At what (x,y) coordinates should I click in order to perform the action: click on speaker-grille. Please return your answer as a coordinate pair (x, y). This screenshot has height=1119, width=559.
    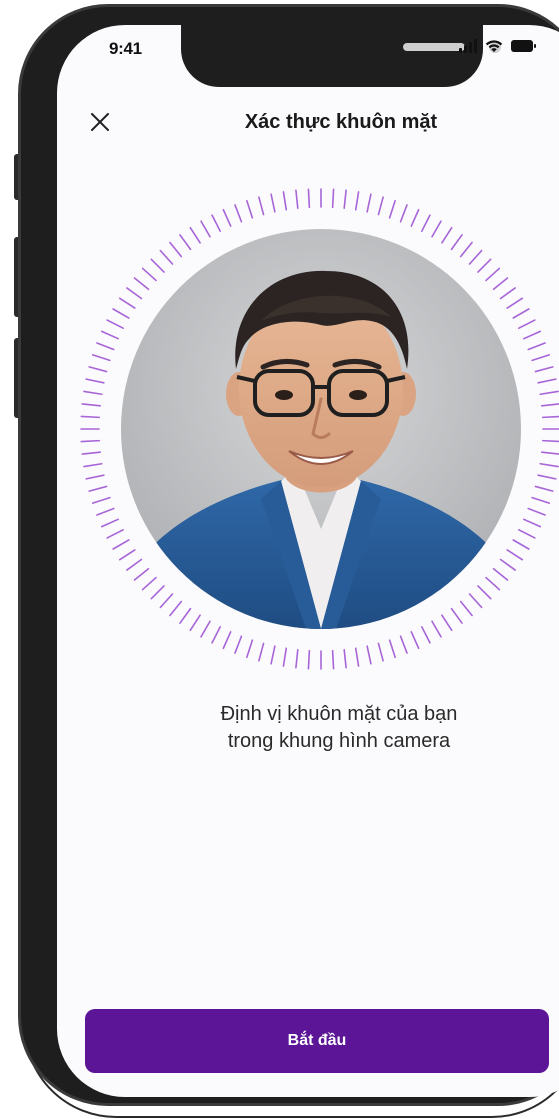
    Looking at the image, I should click on (434, 47).